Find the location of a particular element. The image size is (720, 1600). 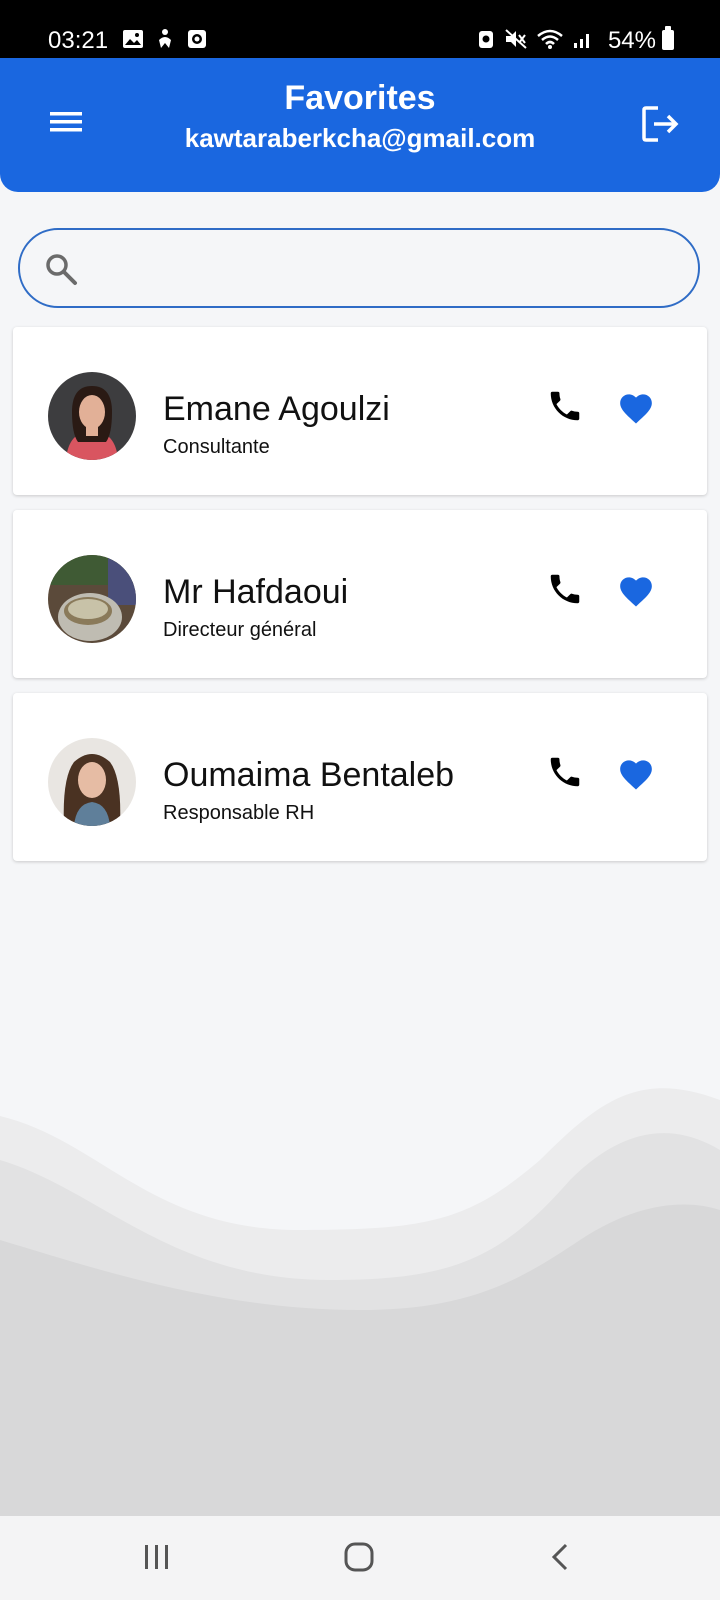

system-nav-bar is located at coordinates (360, 1558).